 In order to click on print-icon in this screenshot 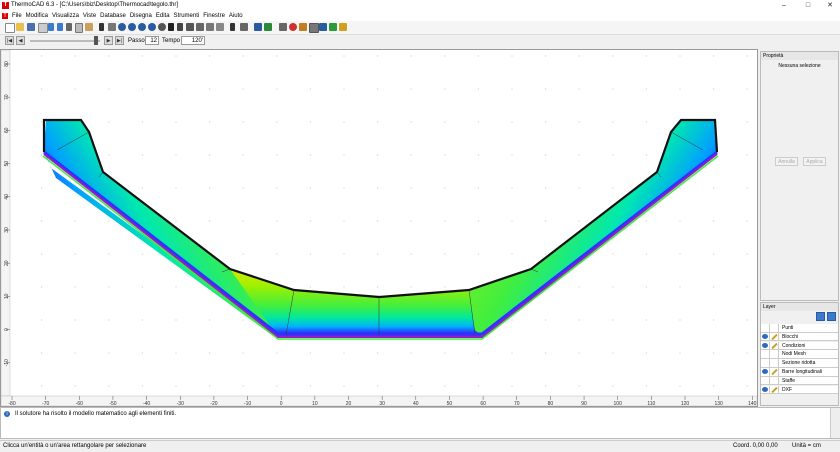, I will do `click(43, 28)`.